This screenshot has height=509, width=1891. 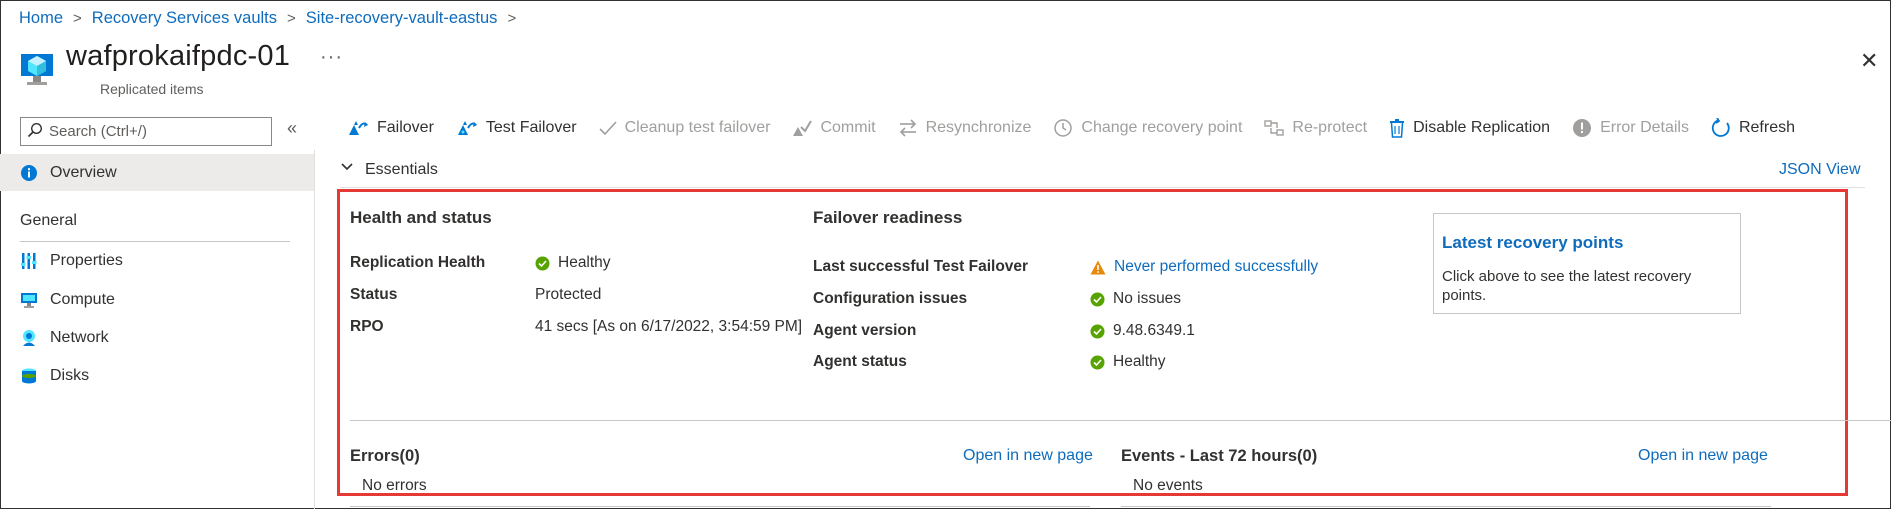 What do you see at coordinates (405, 127) in the screenshot?
I see `toolbar-label: Failover` at bounding box center [405, 127].